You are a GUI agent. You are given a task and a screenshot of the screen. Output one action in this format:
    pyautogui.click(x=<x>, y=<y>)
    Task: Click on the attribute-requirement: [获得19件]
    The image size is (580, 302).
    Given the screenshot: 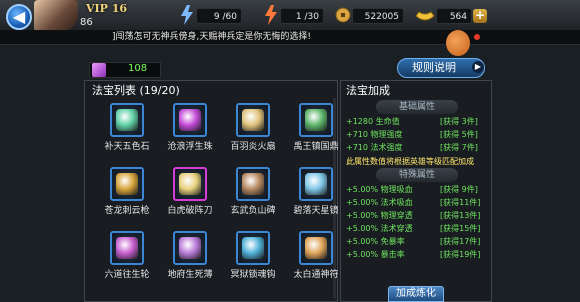 What is the action you would take?
    pyautogui.click(x=460, y=254)
    